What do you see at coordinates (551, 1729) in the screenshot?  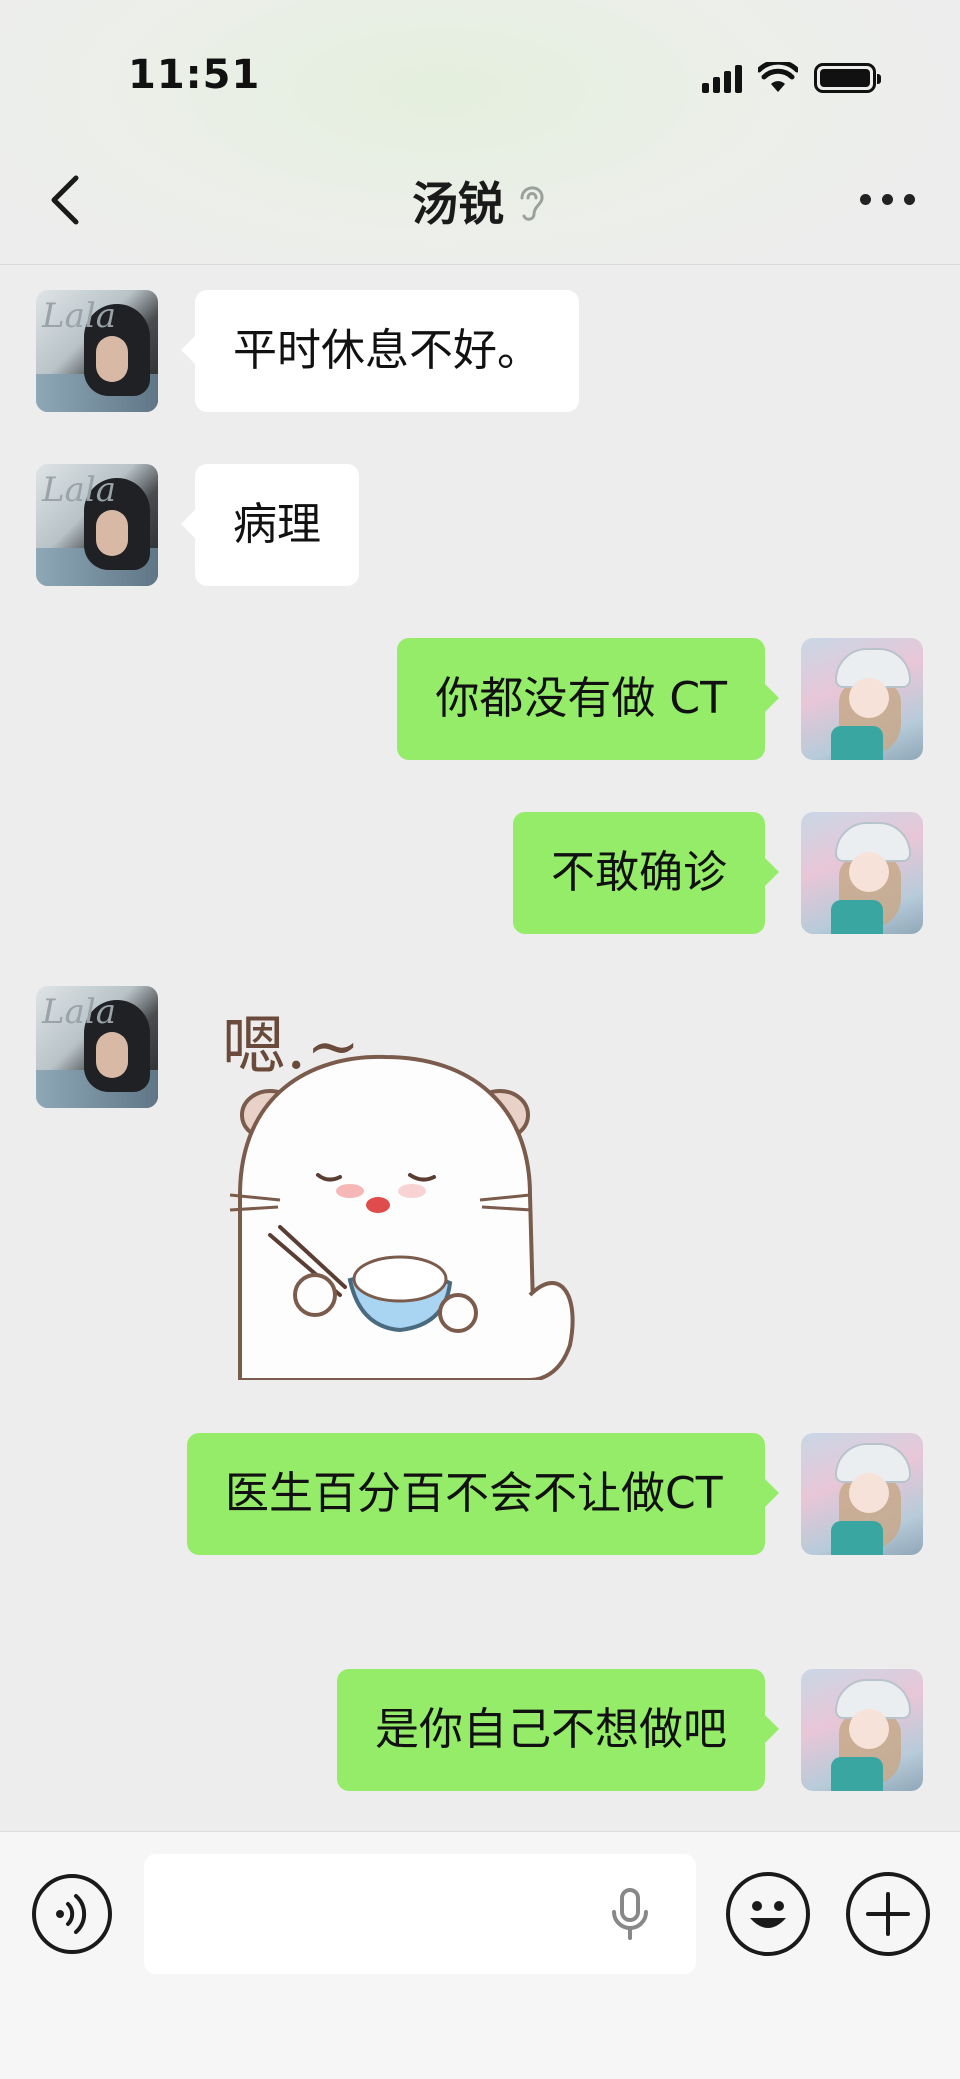 I see `message-text: 是你自己不想做吧` at bounding box center [551, 1729].